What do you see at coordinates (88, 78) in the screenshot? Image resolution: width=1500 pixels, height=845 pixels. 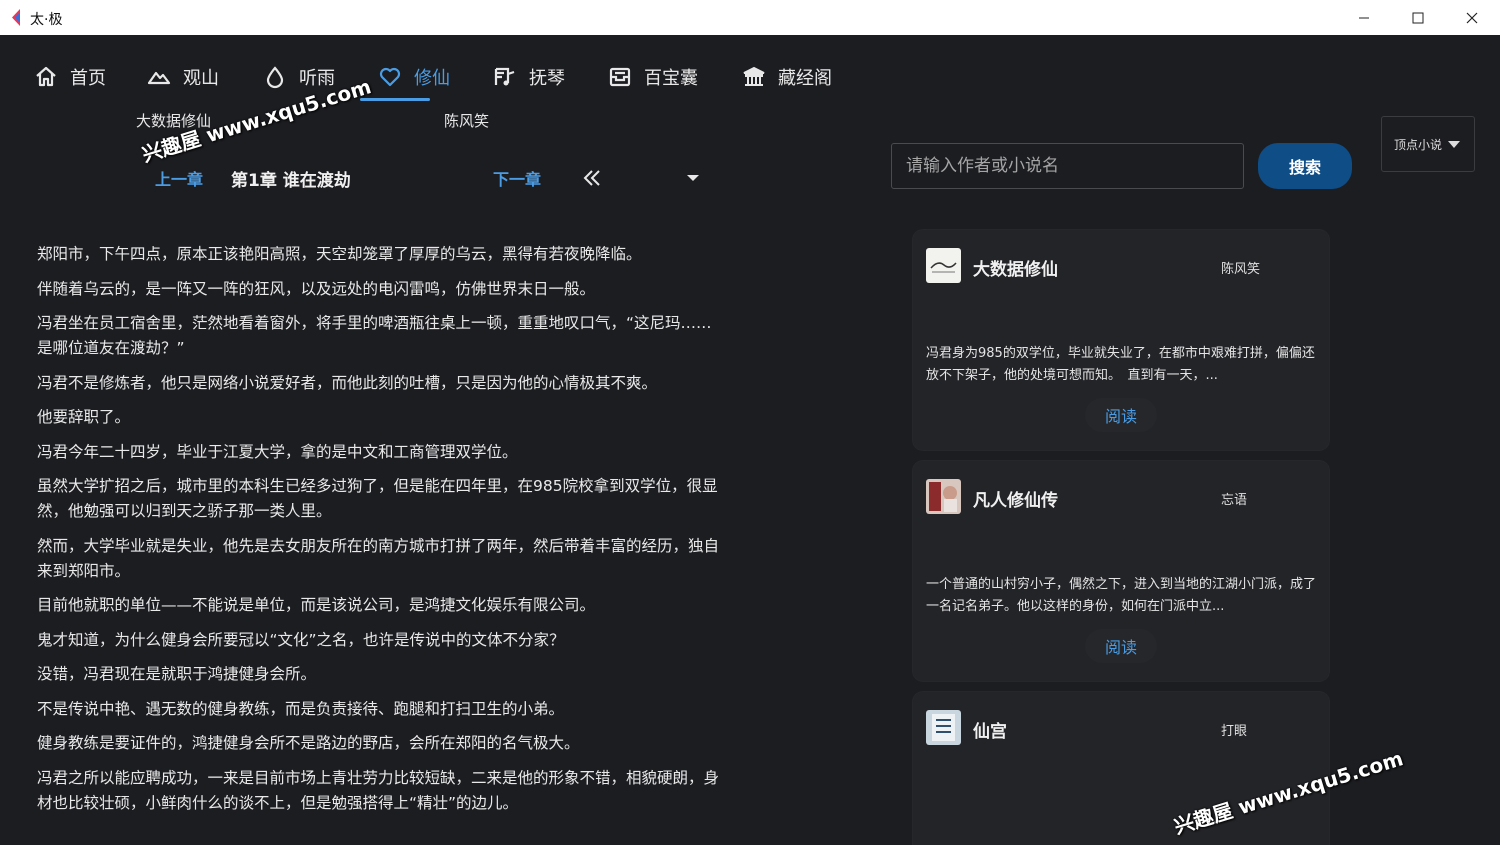 I see `nav-label: 首页` at bounding box center [88, 78].